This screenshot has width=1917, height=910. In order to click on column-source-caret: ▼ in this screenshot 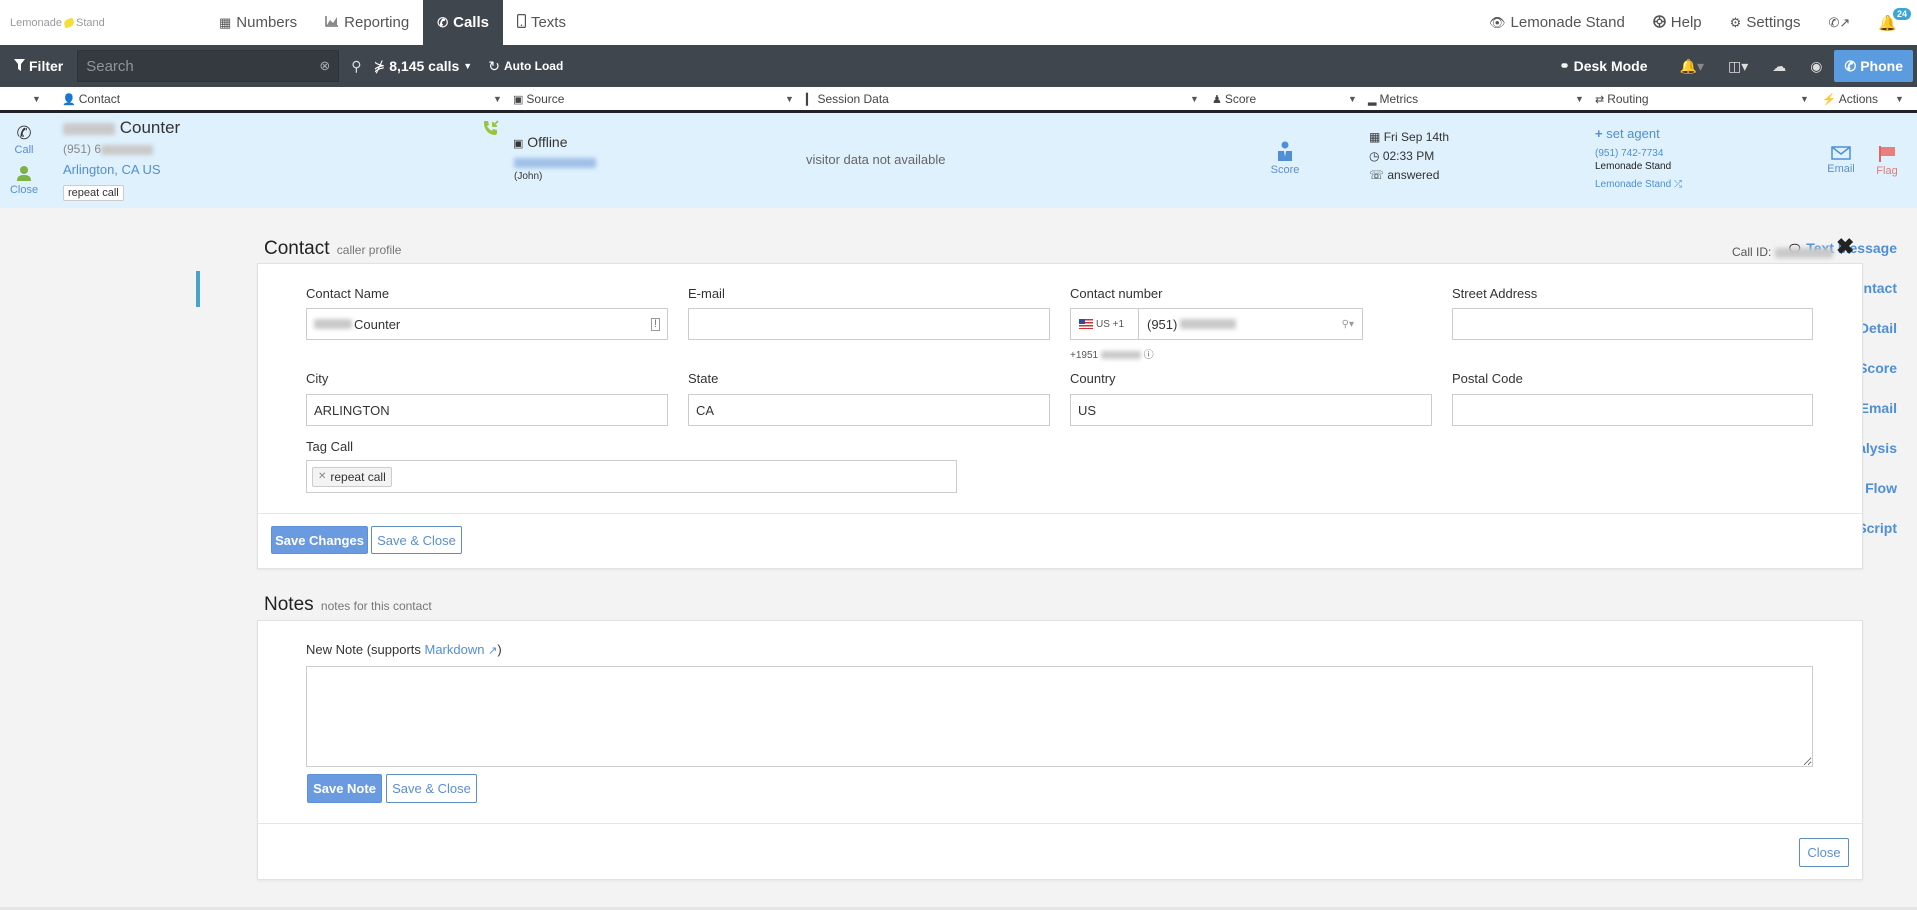, I will do `click(789, 99)`.